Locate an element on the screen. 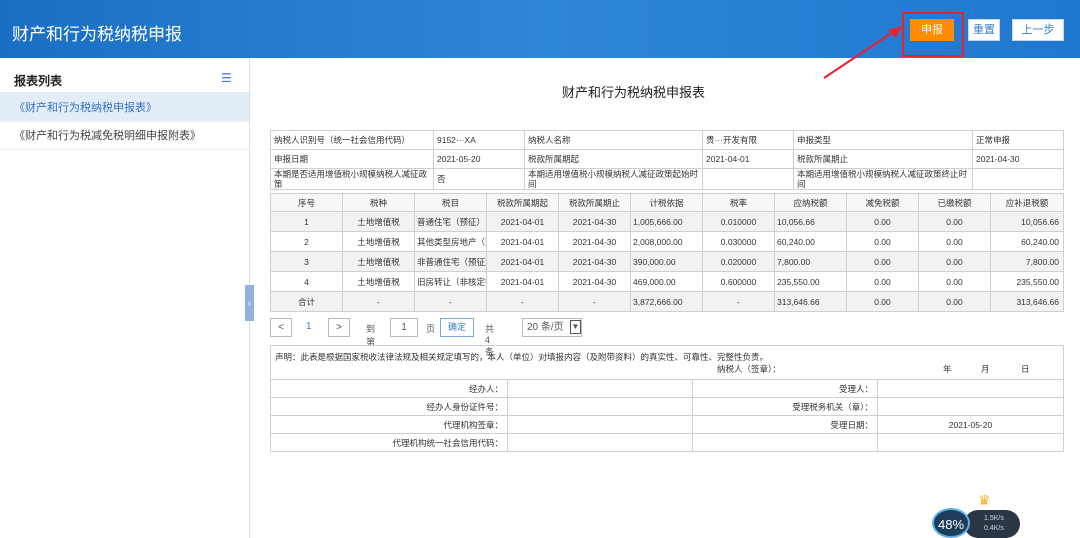  date-year-label: 年 is located at coordinates (947, 369).